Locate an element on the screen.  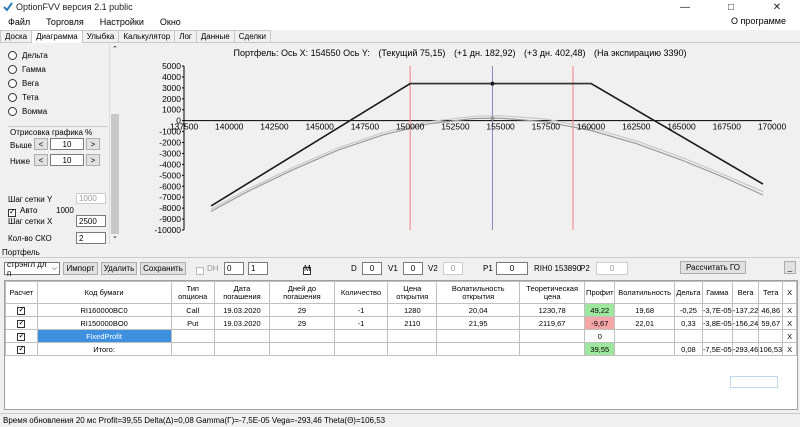
greek-option-vega: Вега is located at coordinates (58, 83).